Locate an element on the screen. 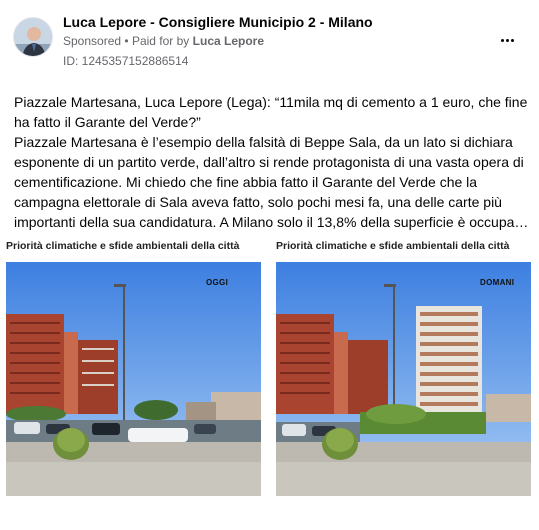  tag-domani: DOMANI is located at coordinates (497, 282).